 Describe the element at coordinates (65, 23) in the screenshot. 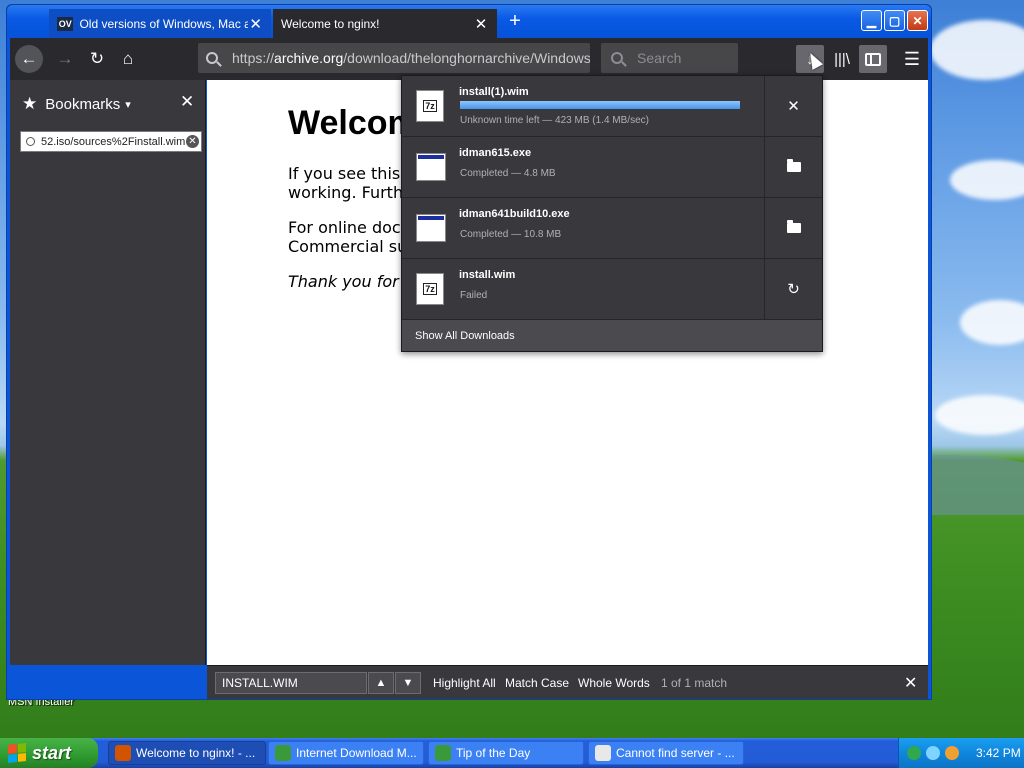

I see `ov-favicon-icon: OV` at that location.